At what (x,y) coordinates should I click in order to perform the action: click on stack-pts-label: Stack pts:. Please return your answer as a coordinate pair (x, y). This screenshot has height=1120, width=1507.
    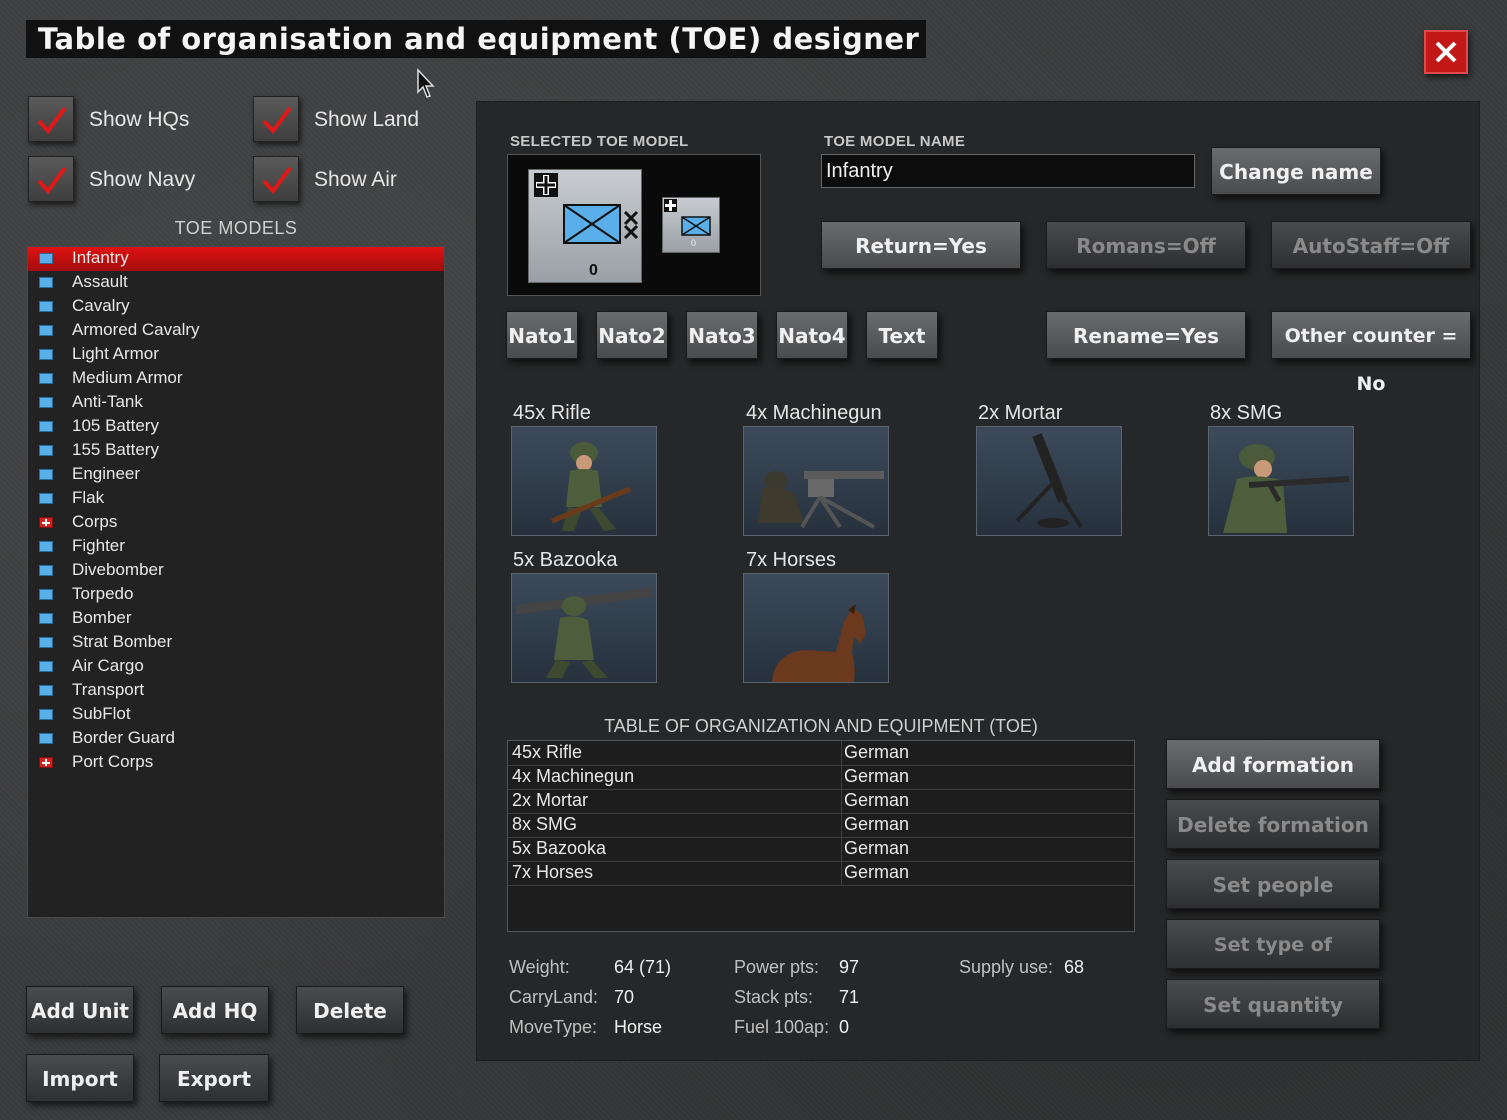
    Looking at the image, I should click on (774, 997).